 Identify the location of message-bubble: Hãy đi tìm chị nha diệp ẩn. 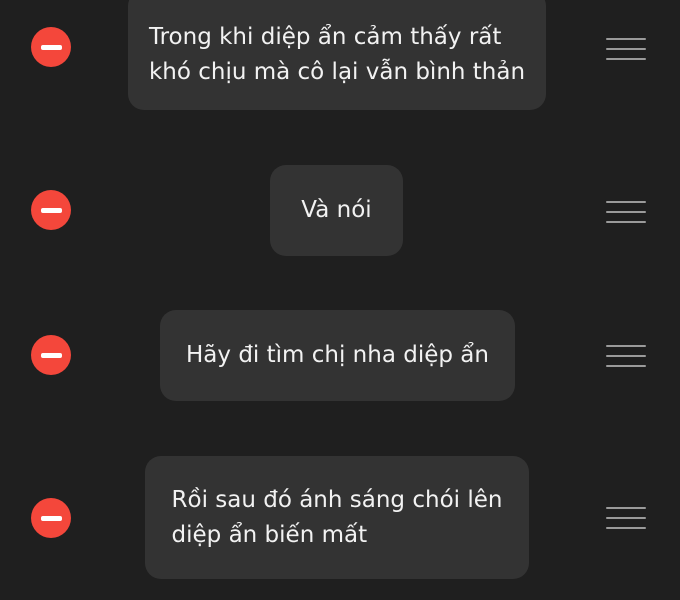
(337, 355).